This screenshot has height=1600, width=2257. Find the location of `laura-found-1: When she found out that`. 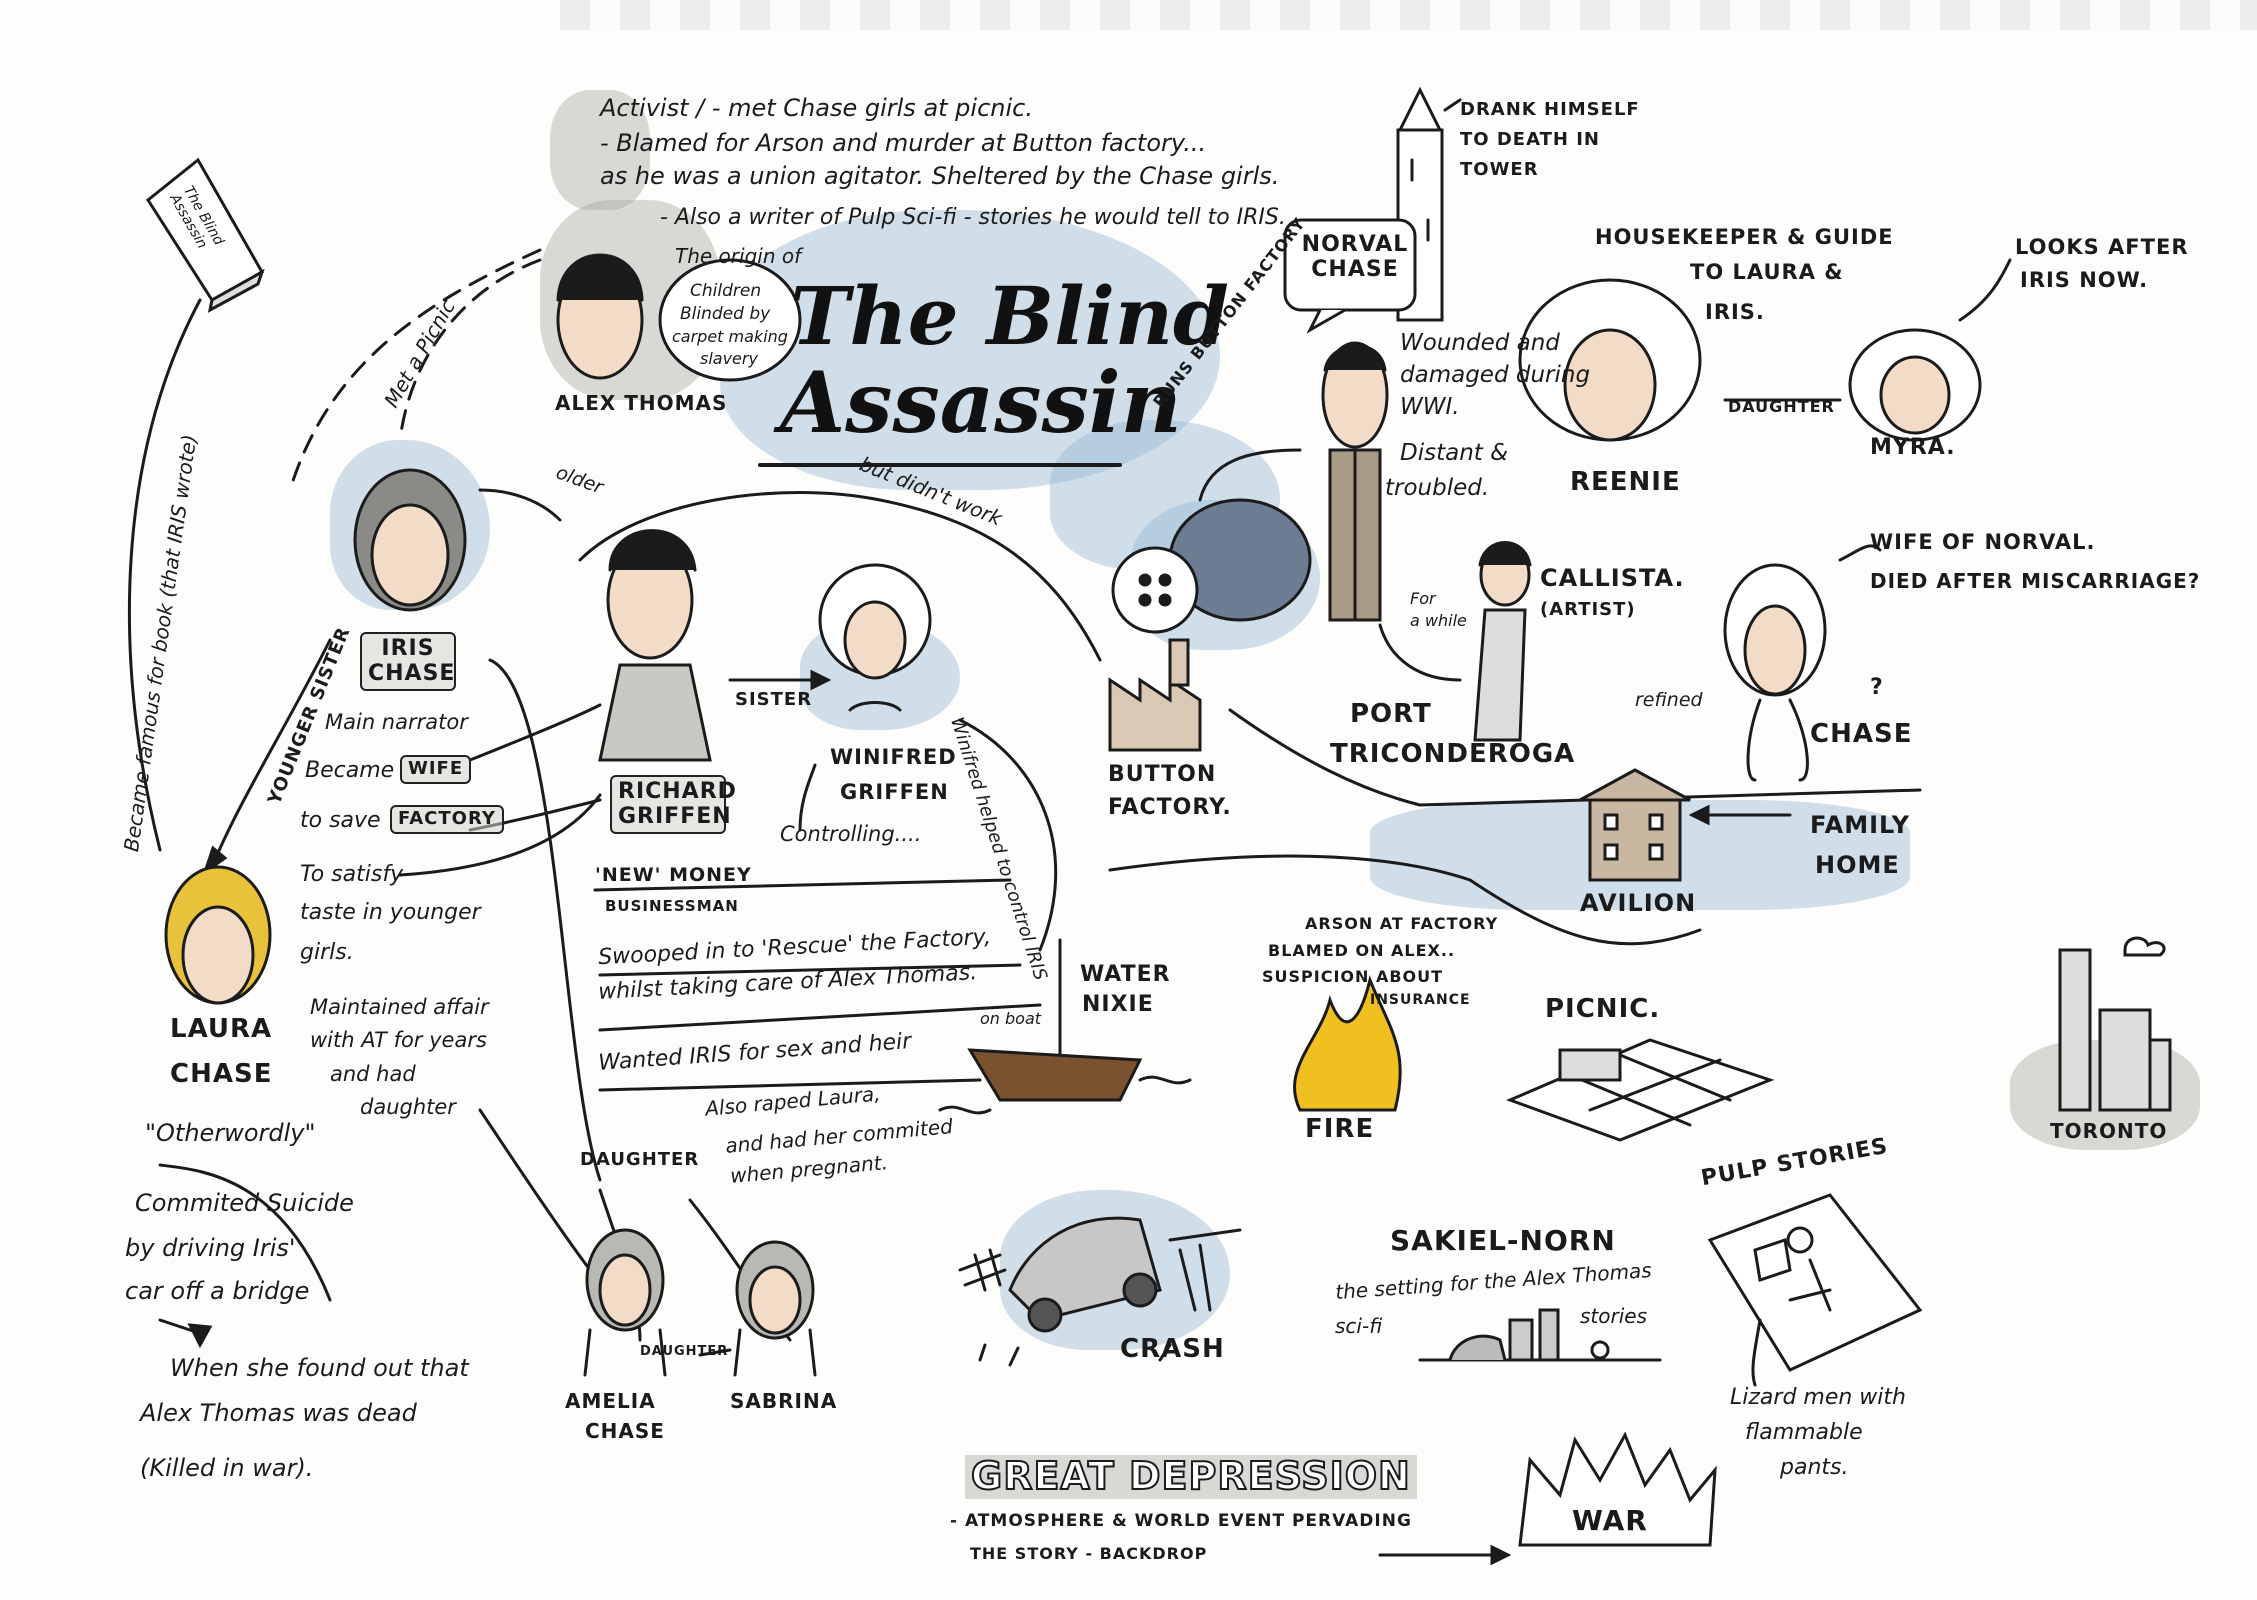

laura-found-1: When she found out that is located at coordinates (319, 1368).